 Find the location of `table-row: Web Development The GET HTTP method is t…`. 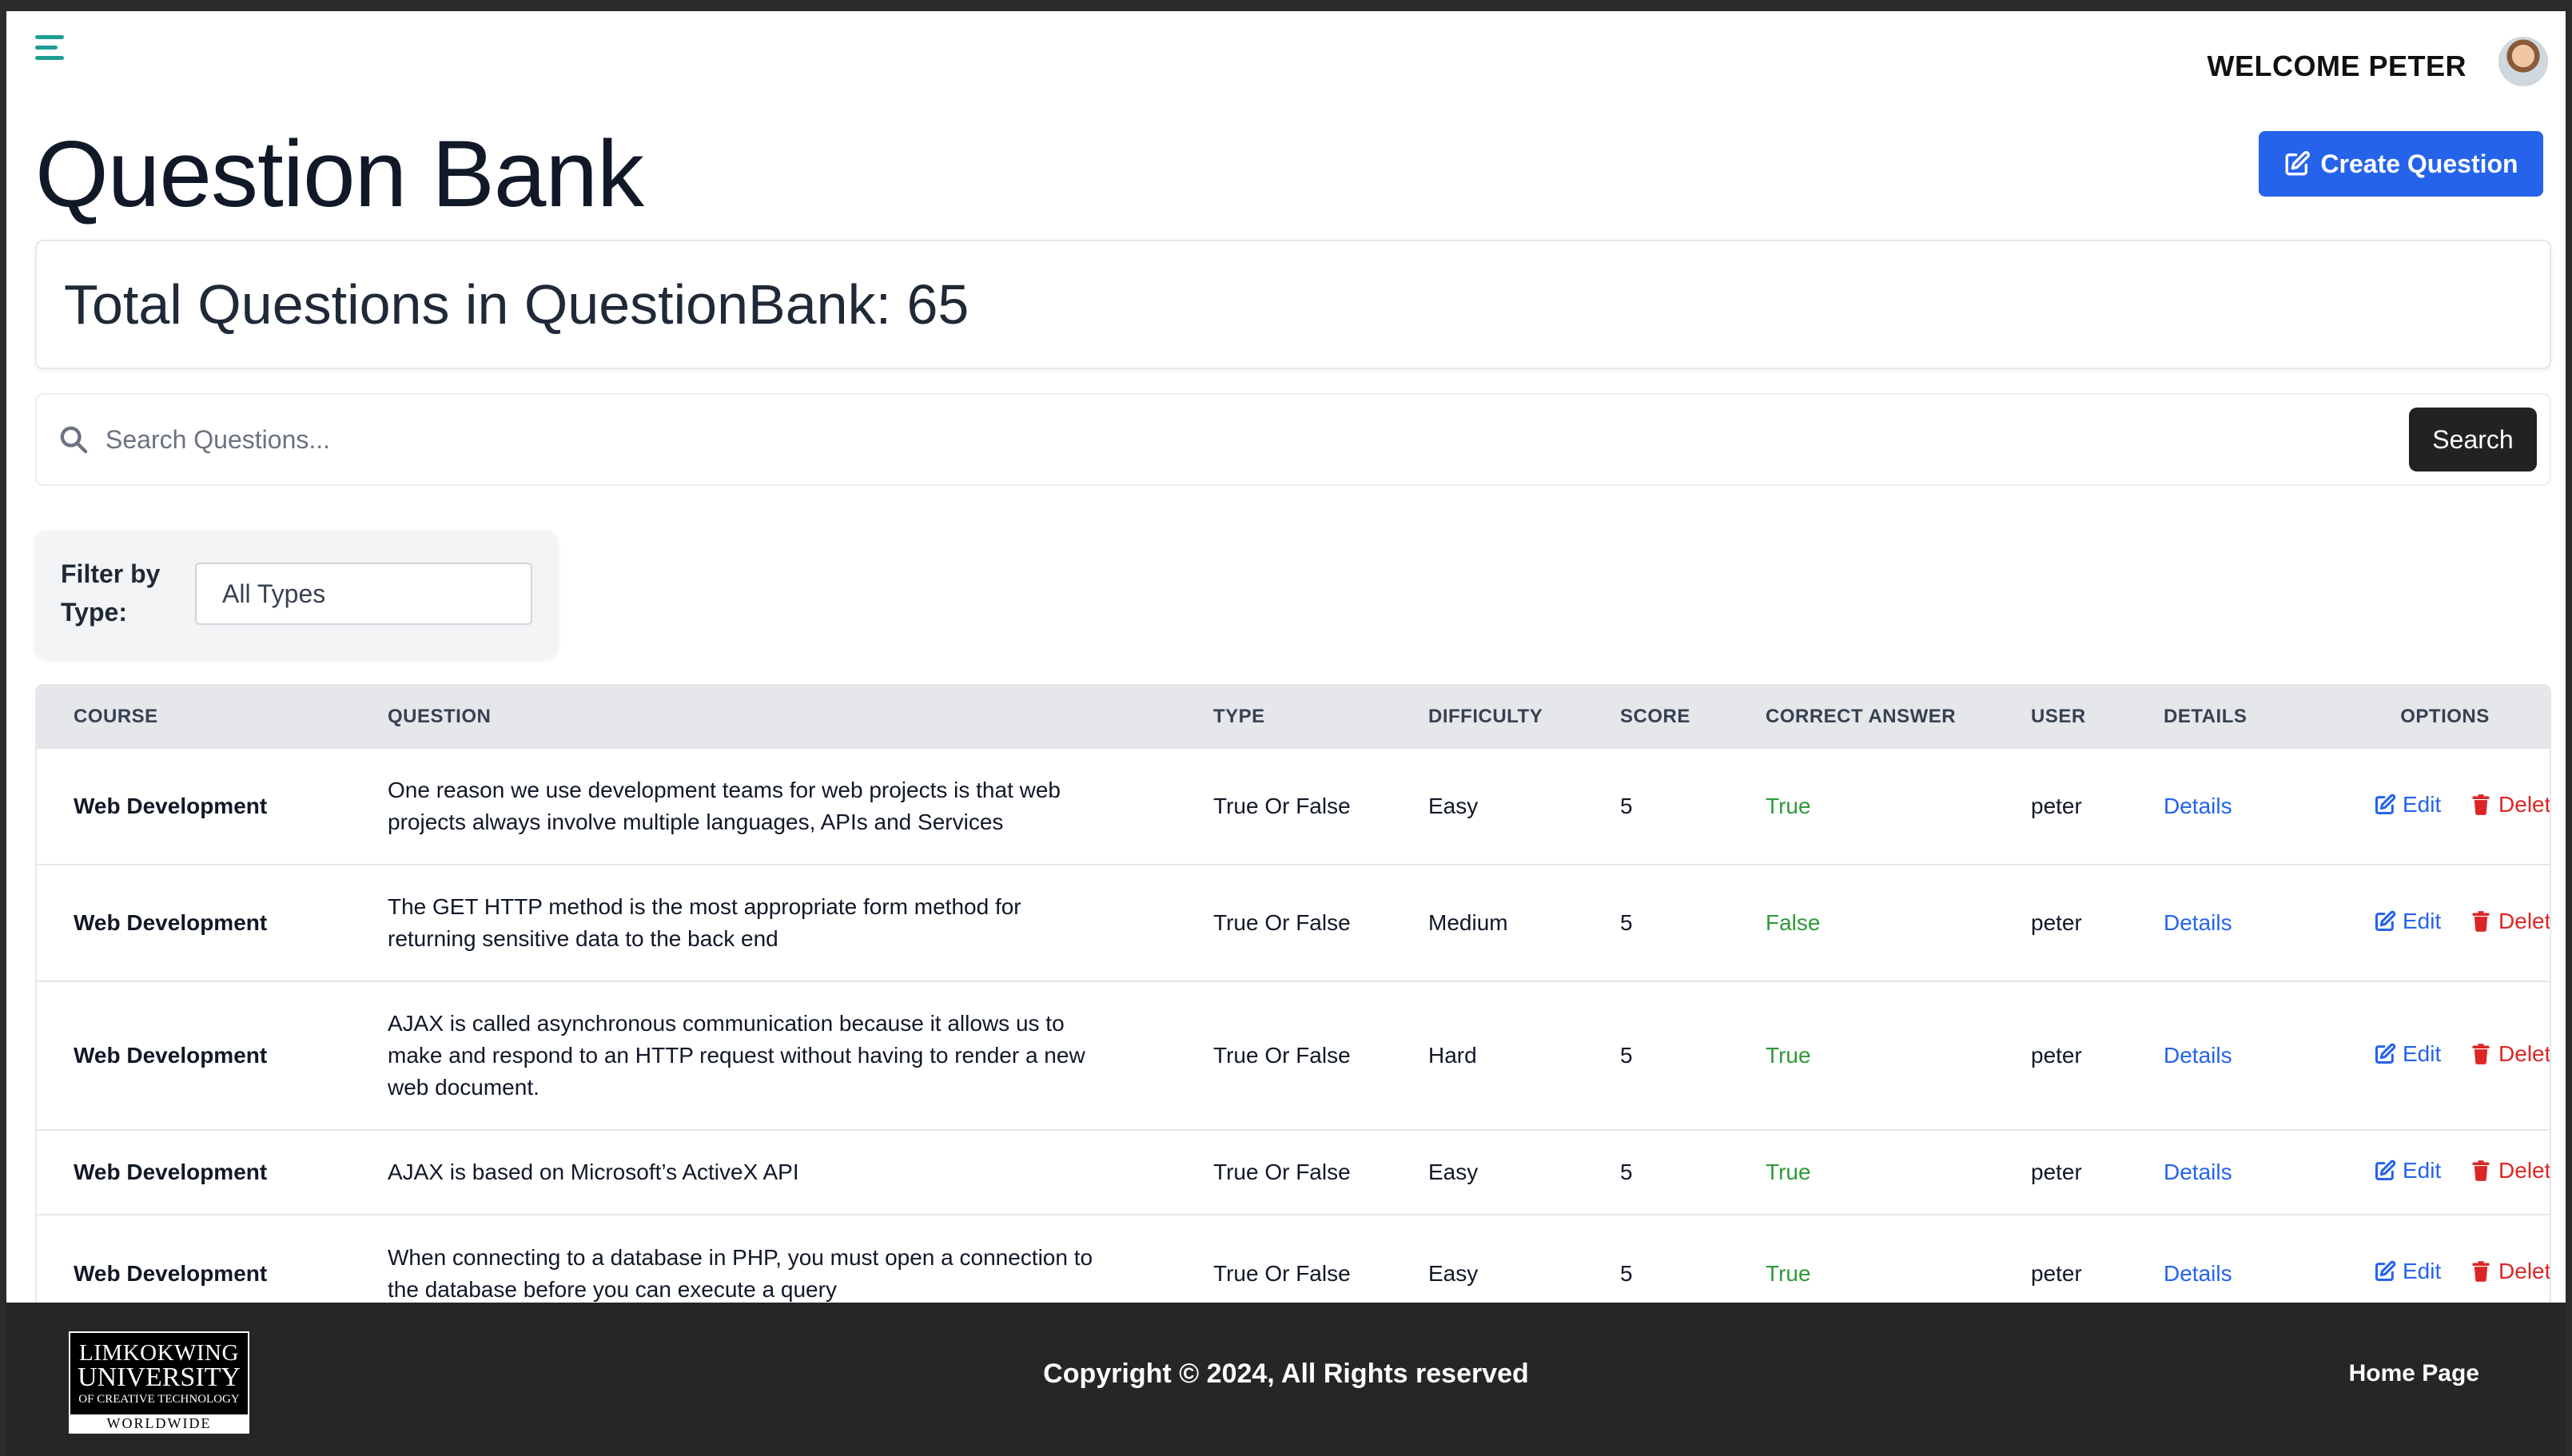

table-row: Web Development The GET HTTP method is t… is located at coordinates (1294, 922).